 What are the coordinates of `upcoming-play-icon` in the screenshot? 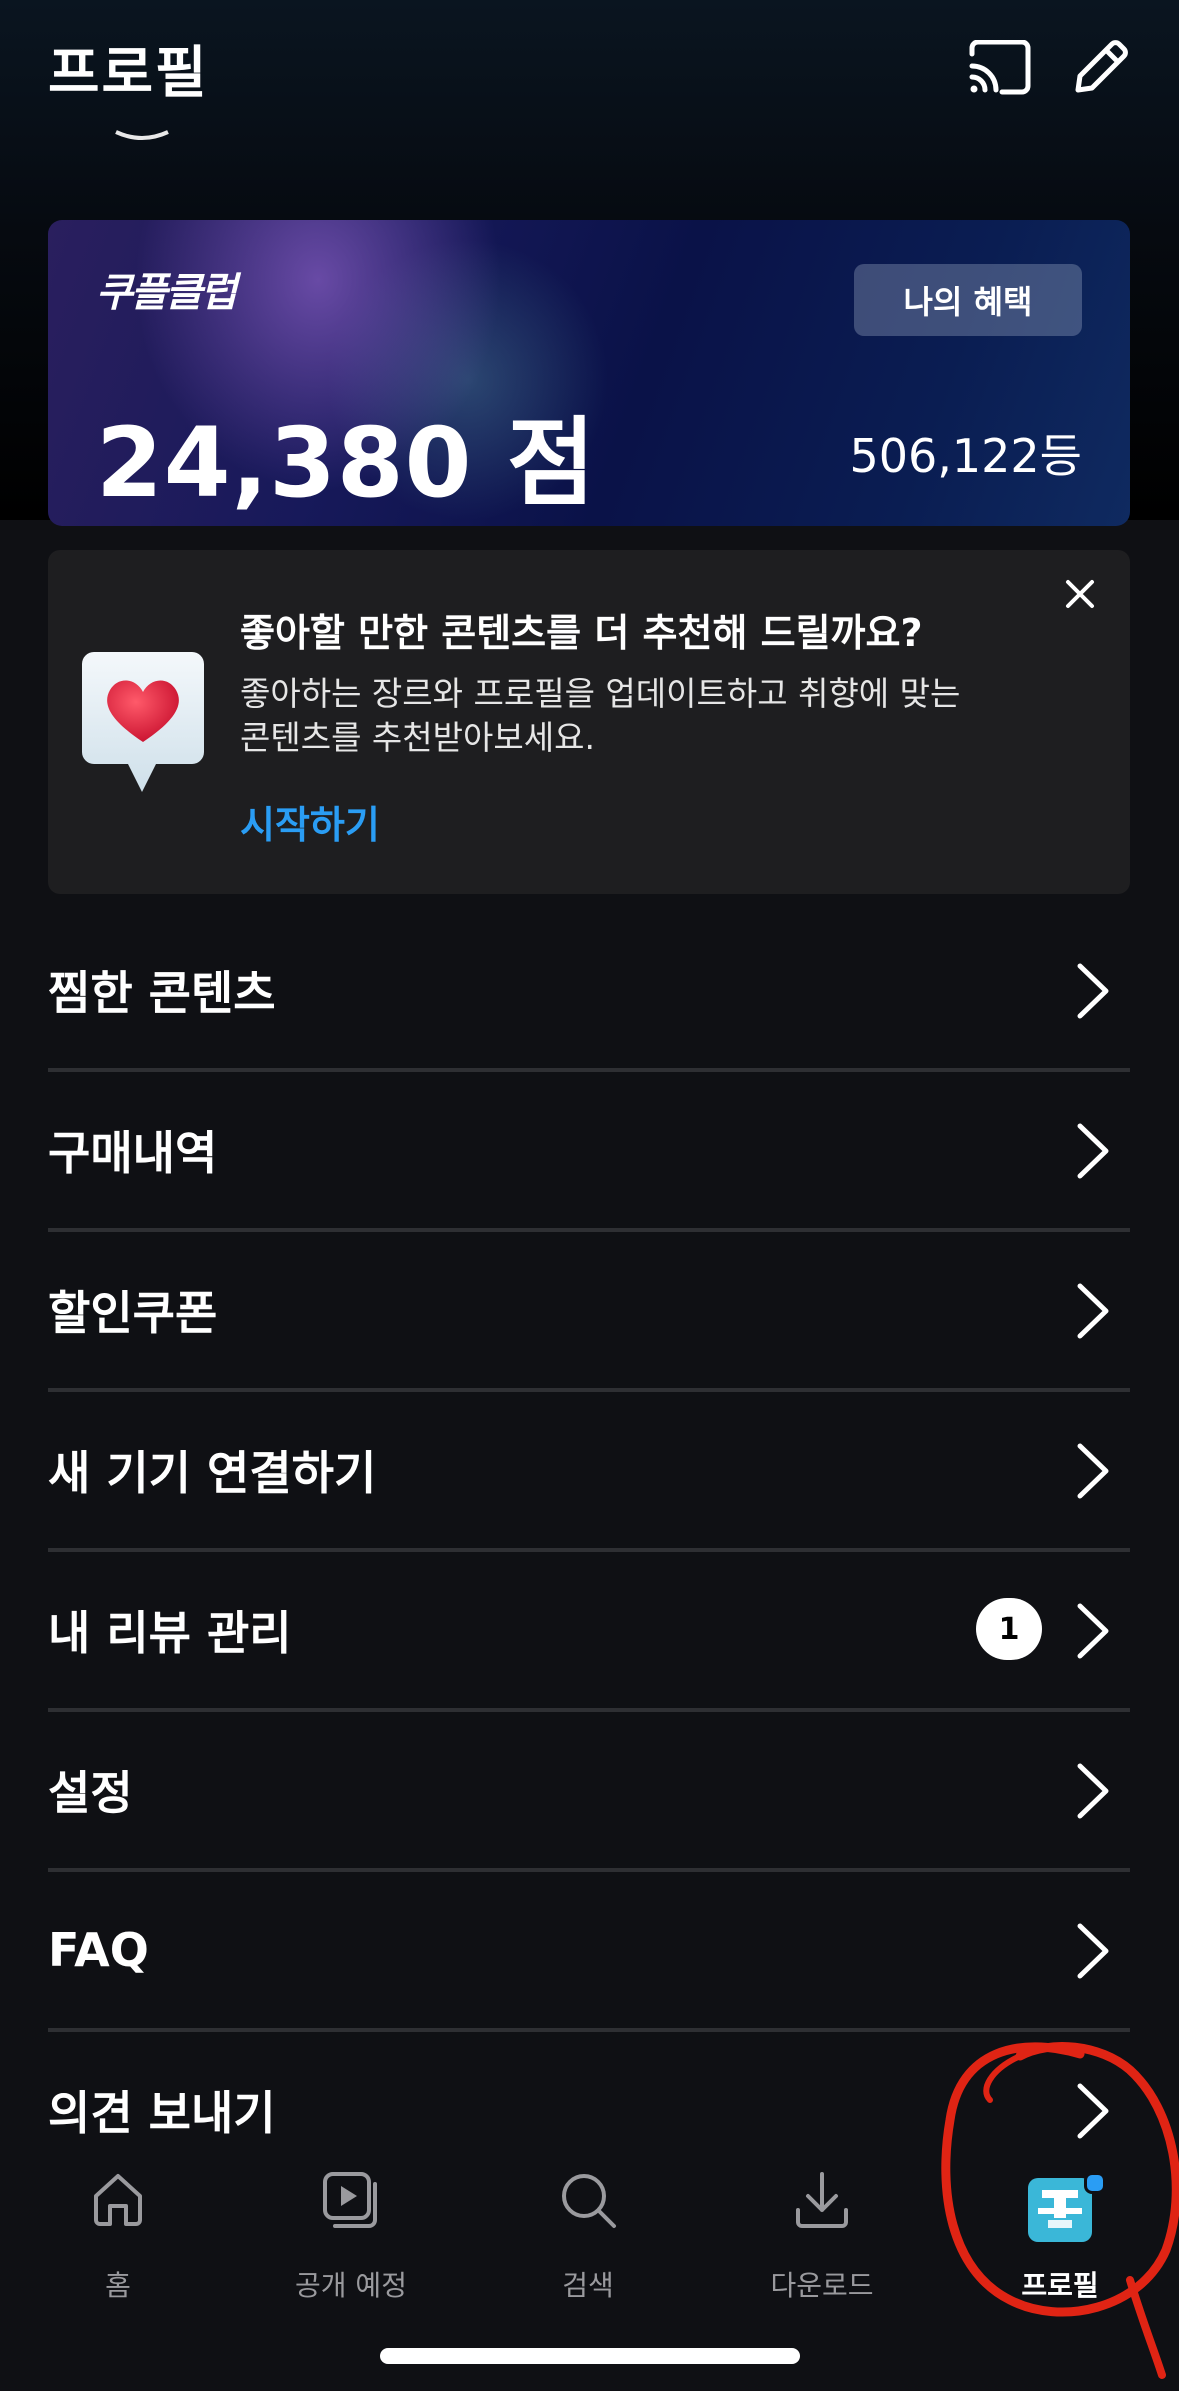 It's located at (350, 2200).